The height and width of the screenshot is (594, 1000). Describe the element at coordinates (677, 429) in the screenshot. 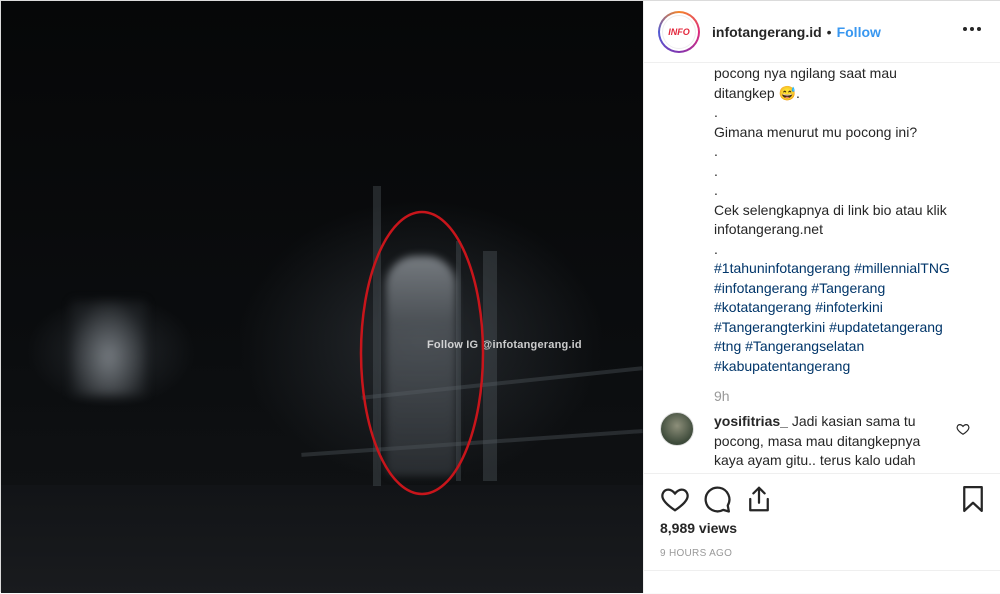

I see `commenter-avatar` at that location.